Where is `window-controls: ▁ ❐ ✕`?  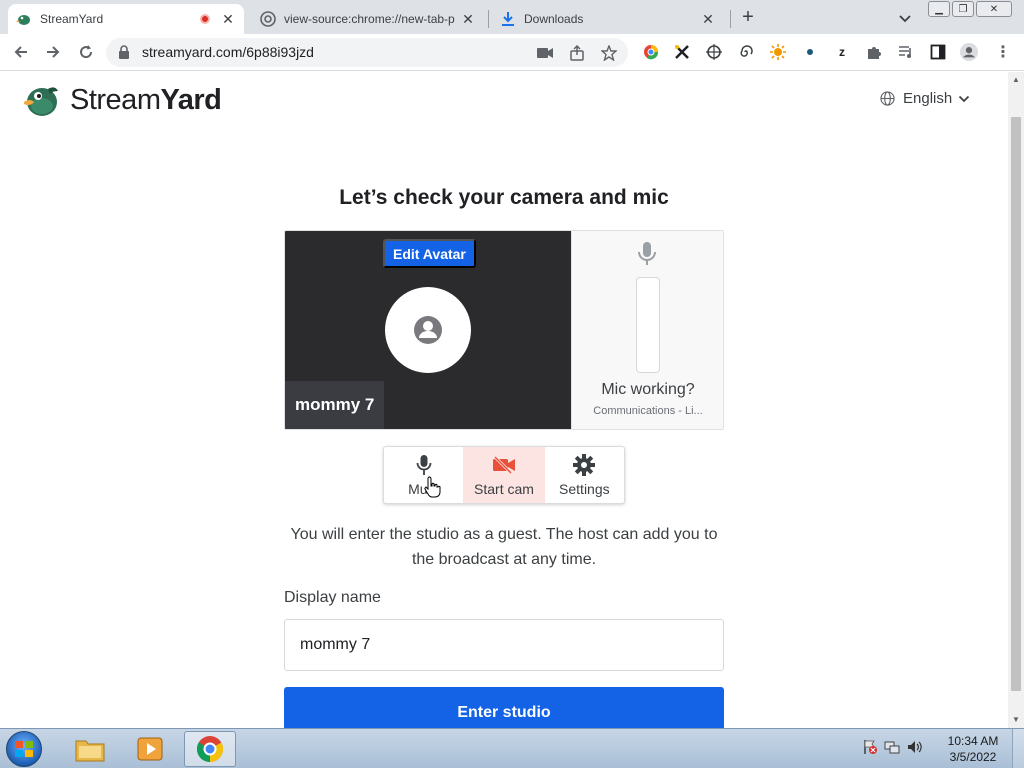 window-controls: ▁ ❐ ✕ is located at coordinates (970, 9).